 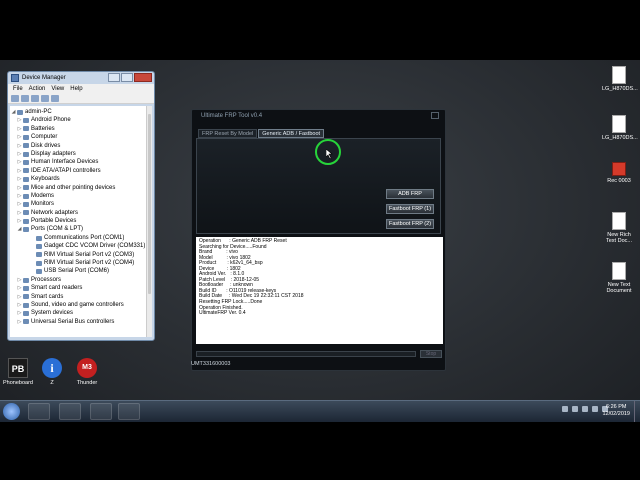 What do you see at coordinates (95, 246) in the screenshot?
I see `tree-item-label: Gadget CDC VCOM Driver (COM331)` at bounding box center [95, 246].